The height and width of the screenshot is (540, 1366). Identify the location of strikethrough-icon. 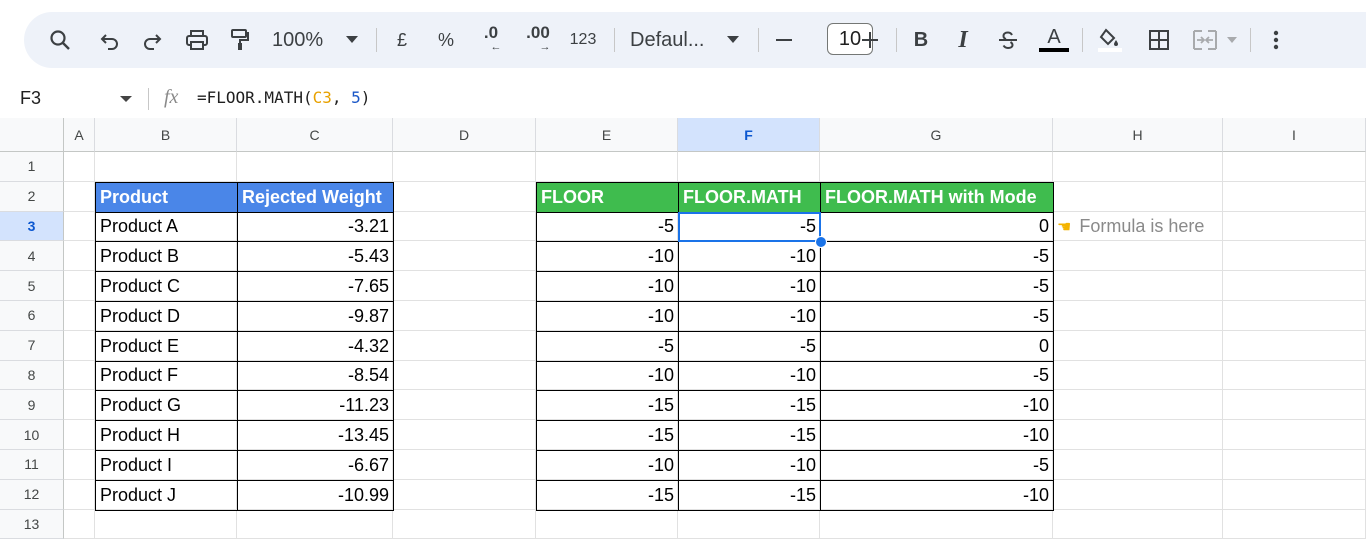
(1008, 40).